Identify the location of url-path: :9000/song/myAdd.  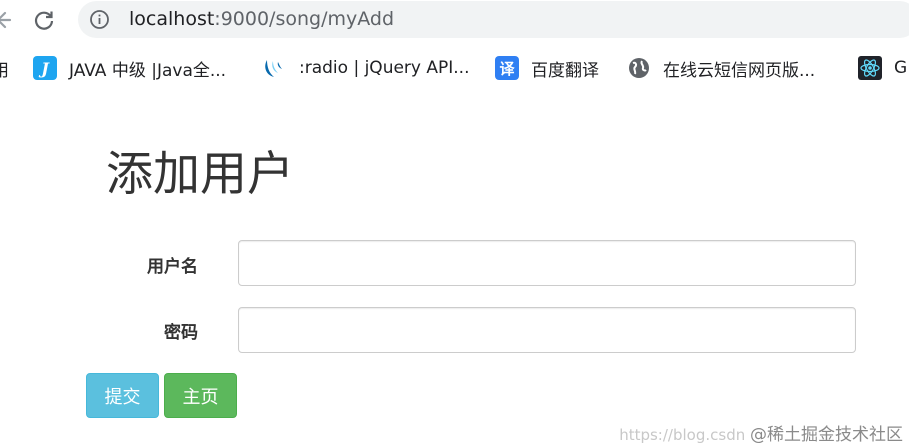
(304, 19).